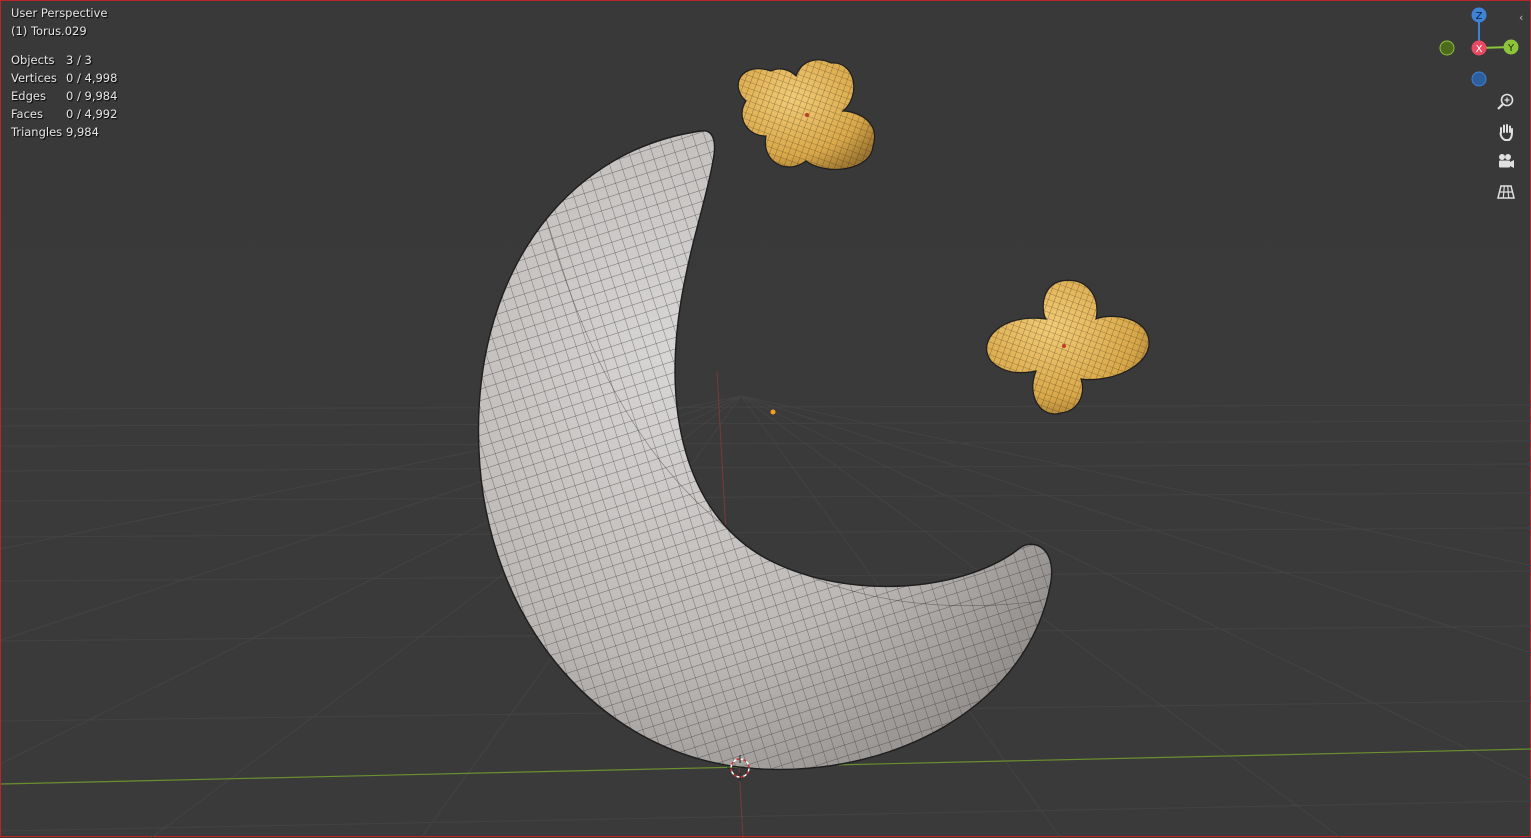 This screenshot has height=838, width=1531. What do you see at coordinates (1479, 16) in the screenshot?
I see `gizmo-z-label: Z` at bounding box center [1479, 16].